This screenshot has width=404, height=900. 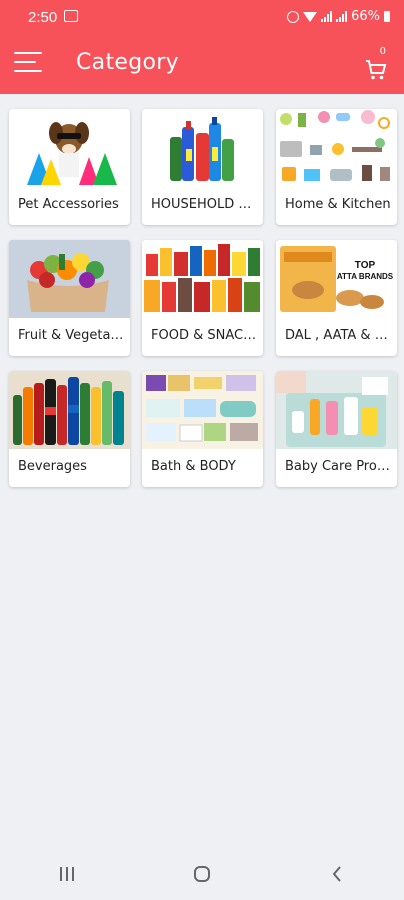 I want to click on category-card-dal-aata: TOP ATTA BRANDS DAL , AATA & MORE, so click(x=336, y=298).